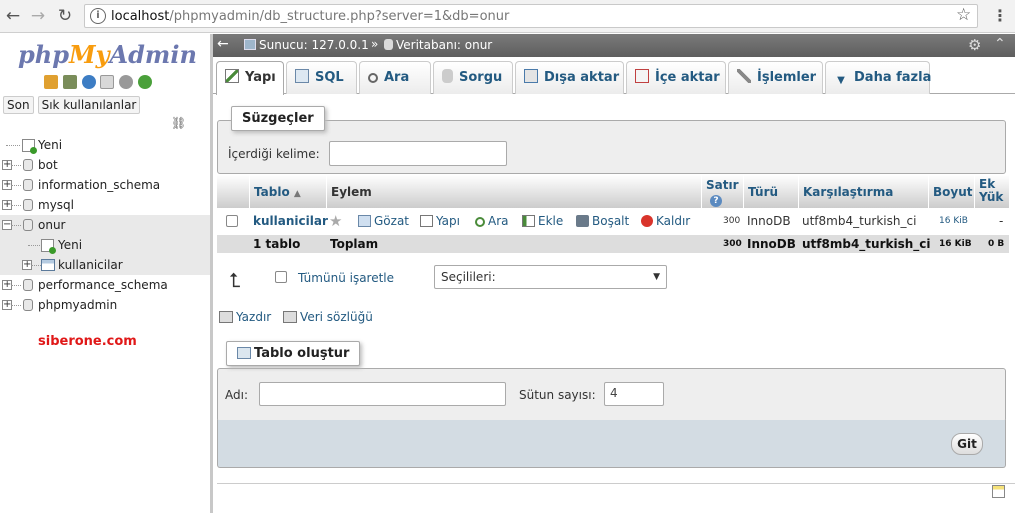 This screenshot has width=1015, height=513. Describe the element at coordinates (48, 265) in the screenshot. I see `table-icon` at that location.